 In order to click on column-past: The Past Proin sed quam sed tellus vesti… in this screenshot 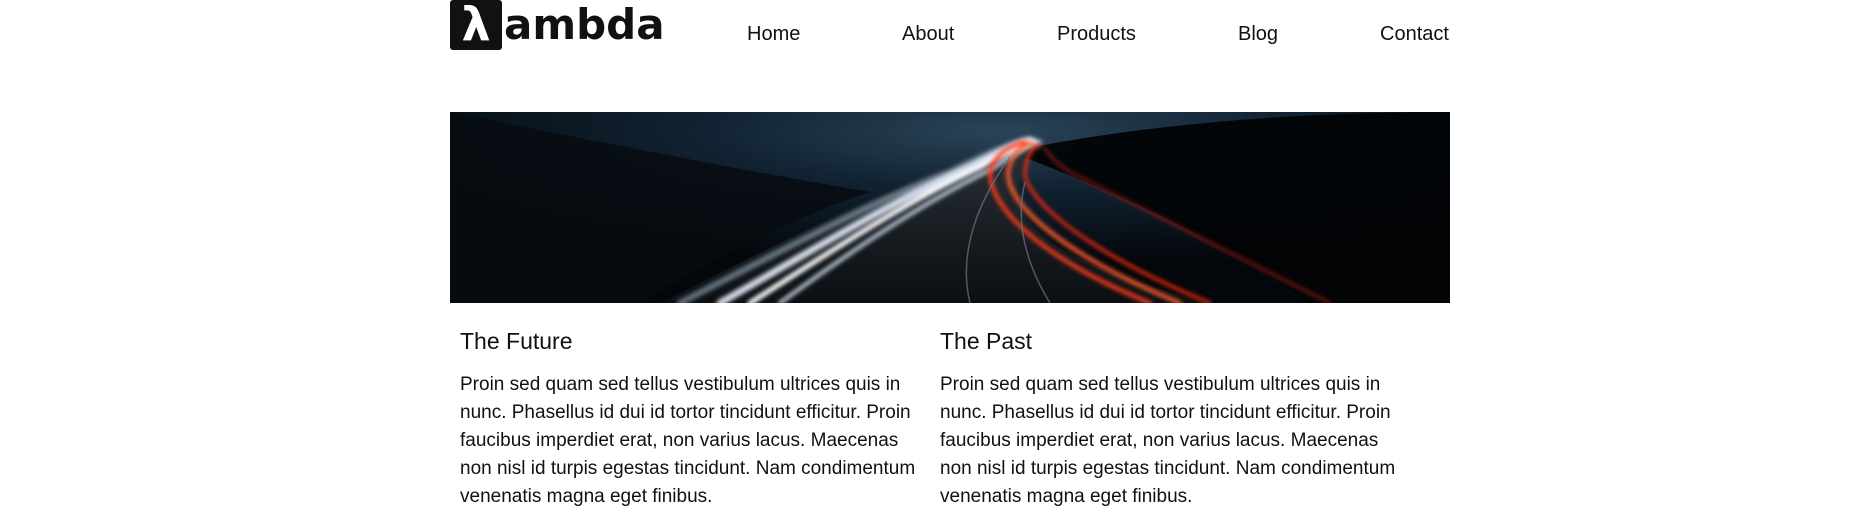, I will do `click(1175, 418)`.